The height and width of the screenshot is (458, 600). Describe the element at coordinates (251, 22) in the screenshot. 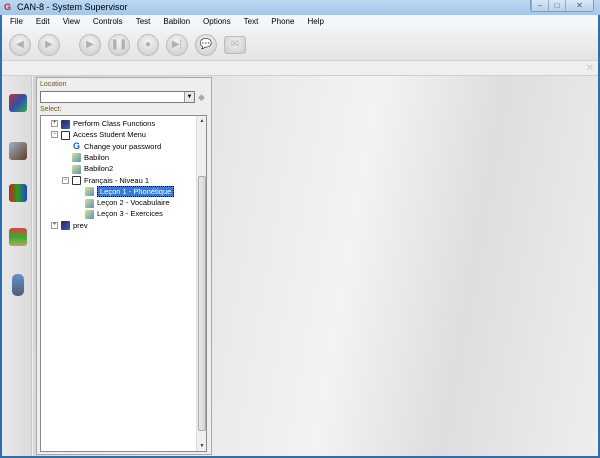

I see `menu-text: Text` at that location.